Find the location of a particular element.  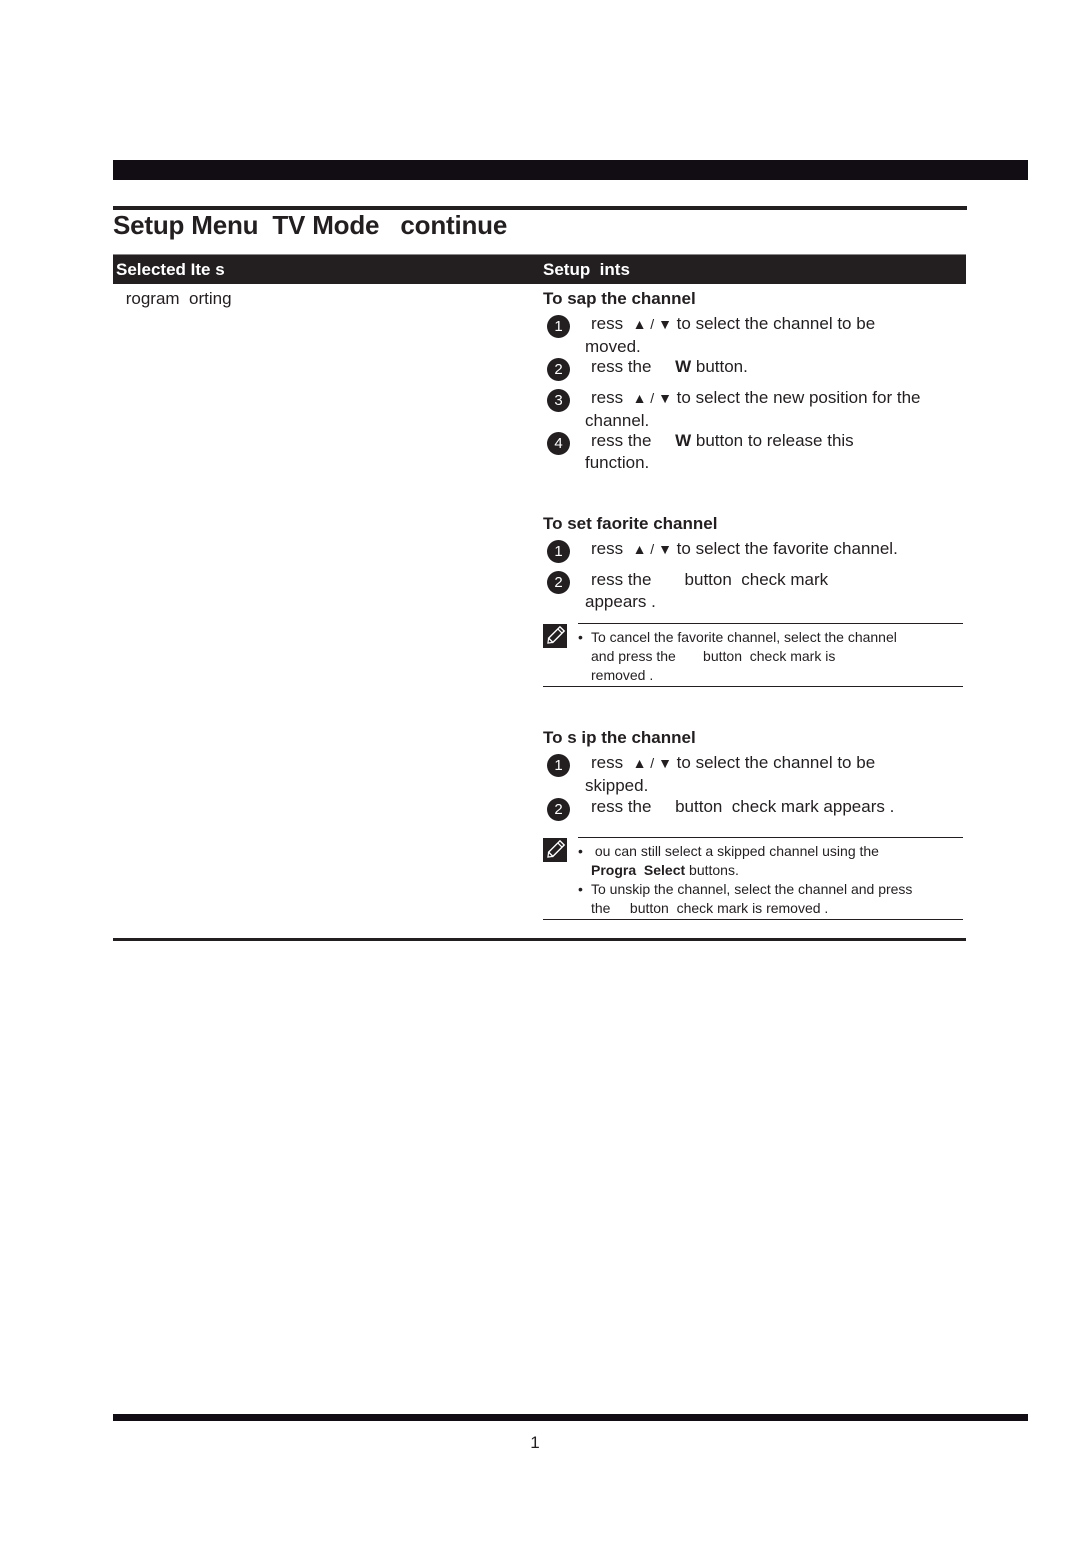

page-number: 1 is located at coordinates (535, 1442).